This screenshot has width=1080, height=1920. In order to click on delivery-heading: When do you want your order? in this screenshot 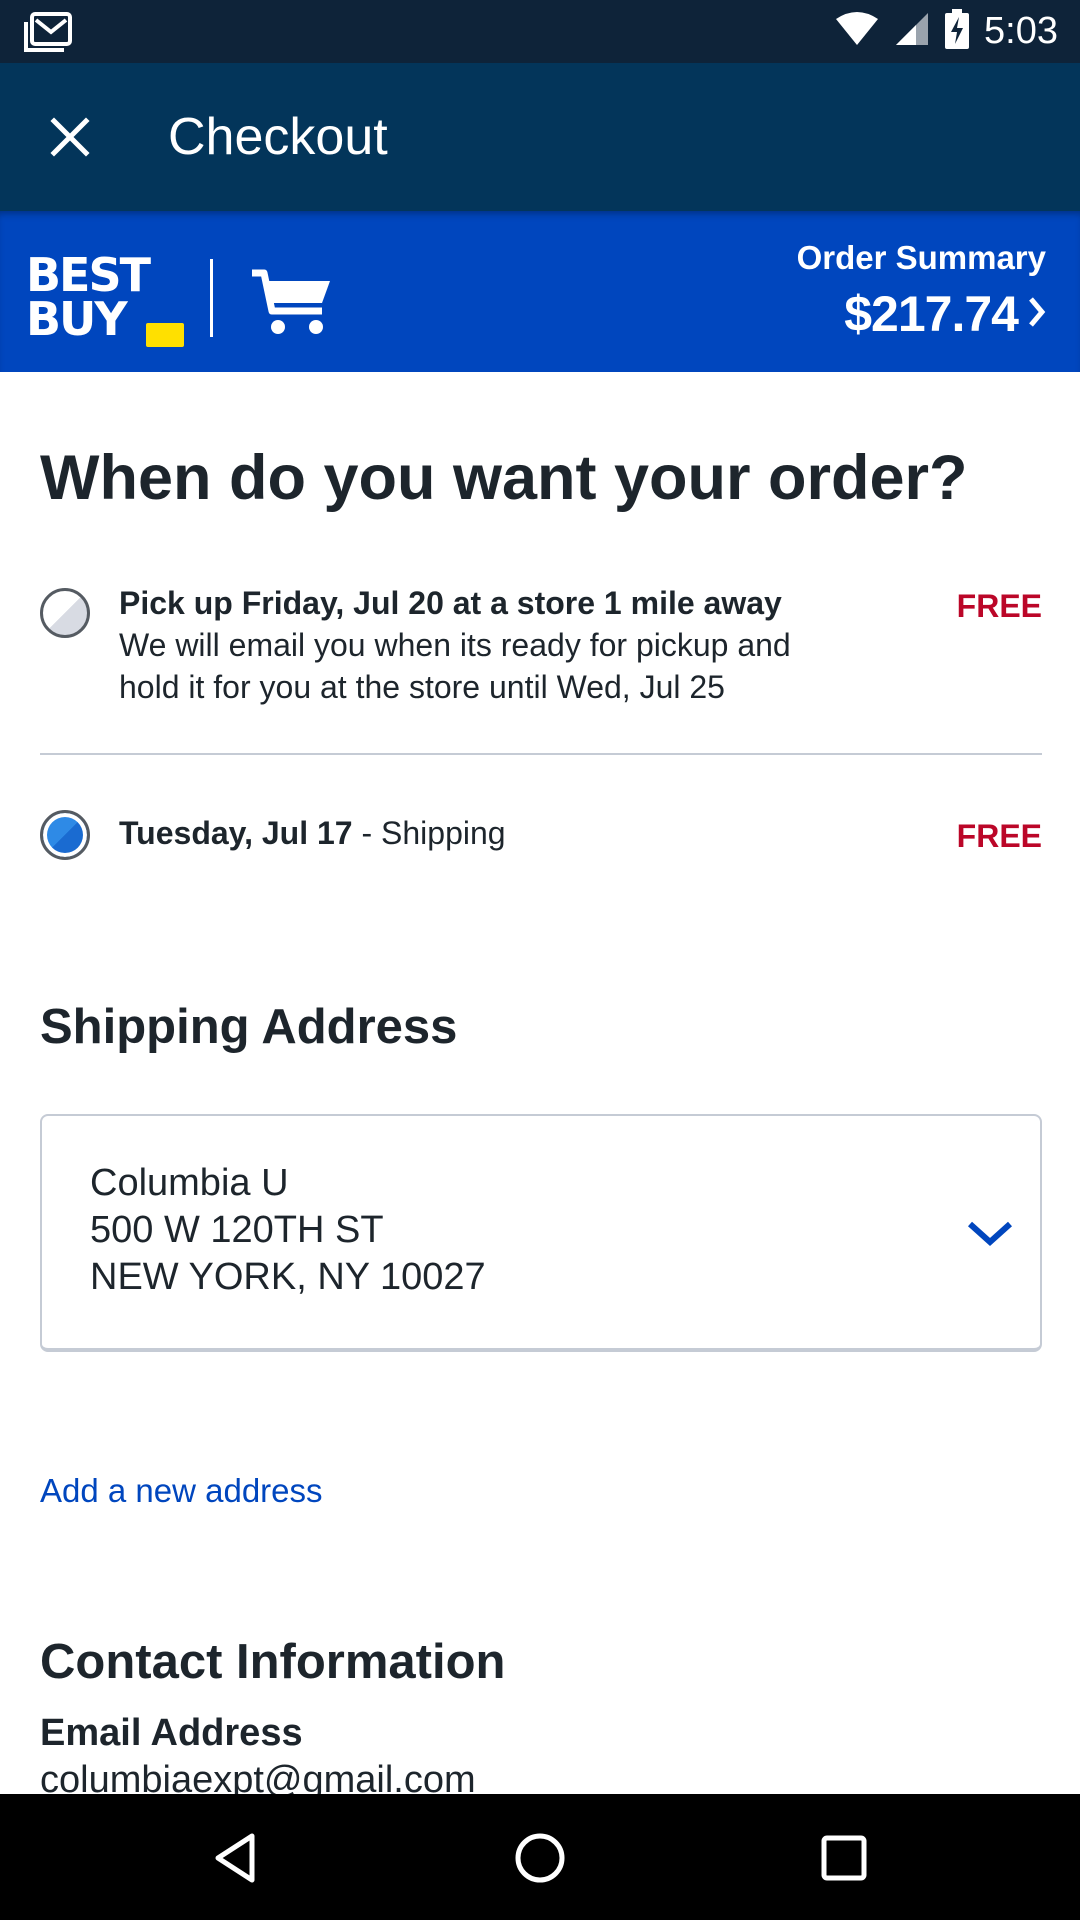, I will do `click(504, 478)`.